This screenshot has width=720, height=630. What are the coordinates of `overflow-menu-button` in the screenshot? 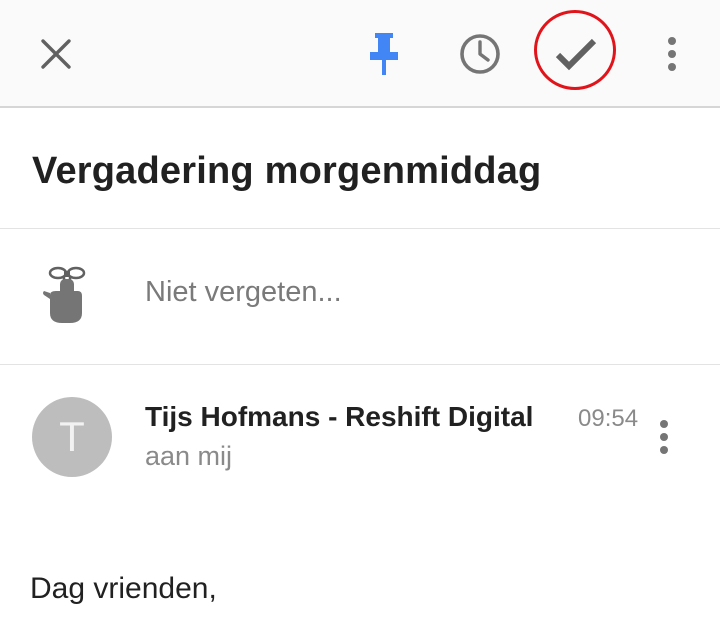 It's located at (672, 54).